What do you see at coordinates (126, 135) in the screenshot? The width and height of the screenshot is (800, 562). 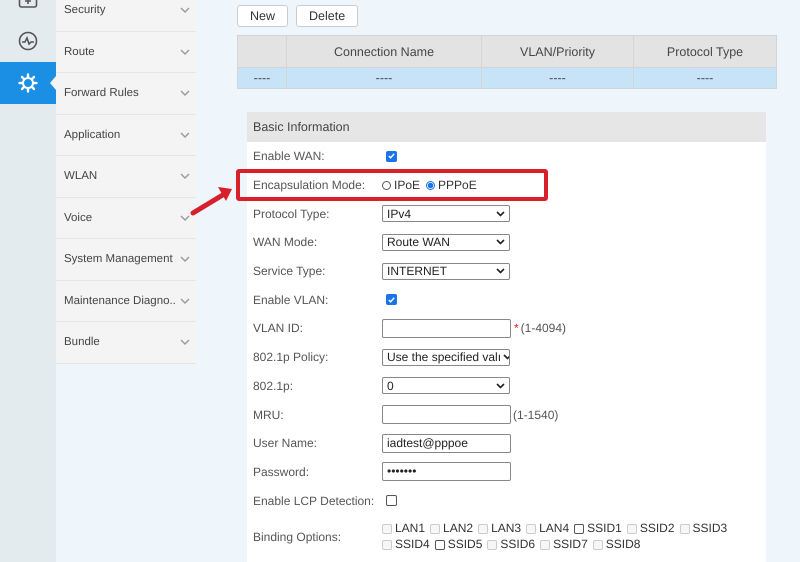 I see `menu-item: Application` at bounding box center [126, 135].